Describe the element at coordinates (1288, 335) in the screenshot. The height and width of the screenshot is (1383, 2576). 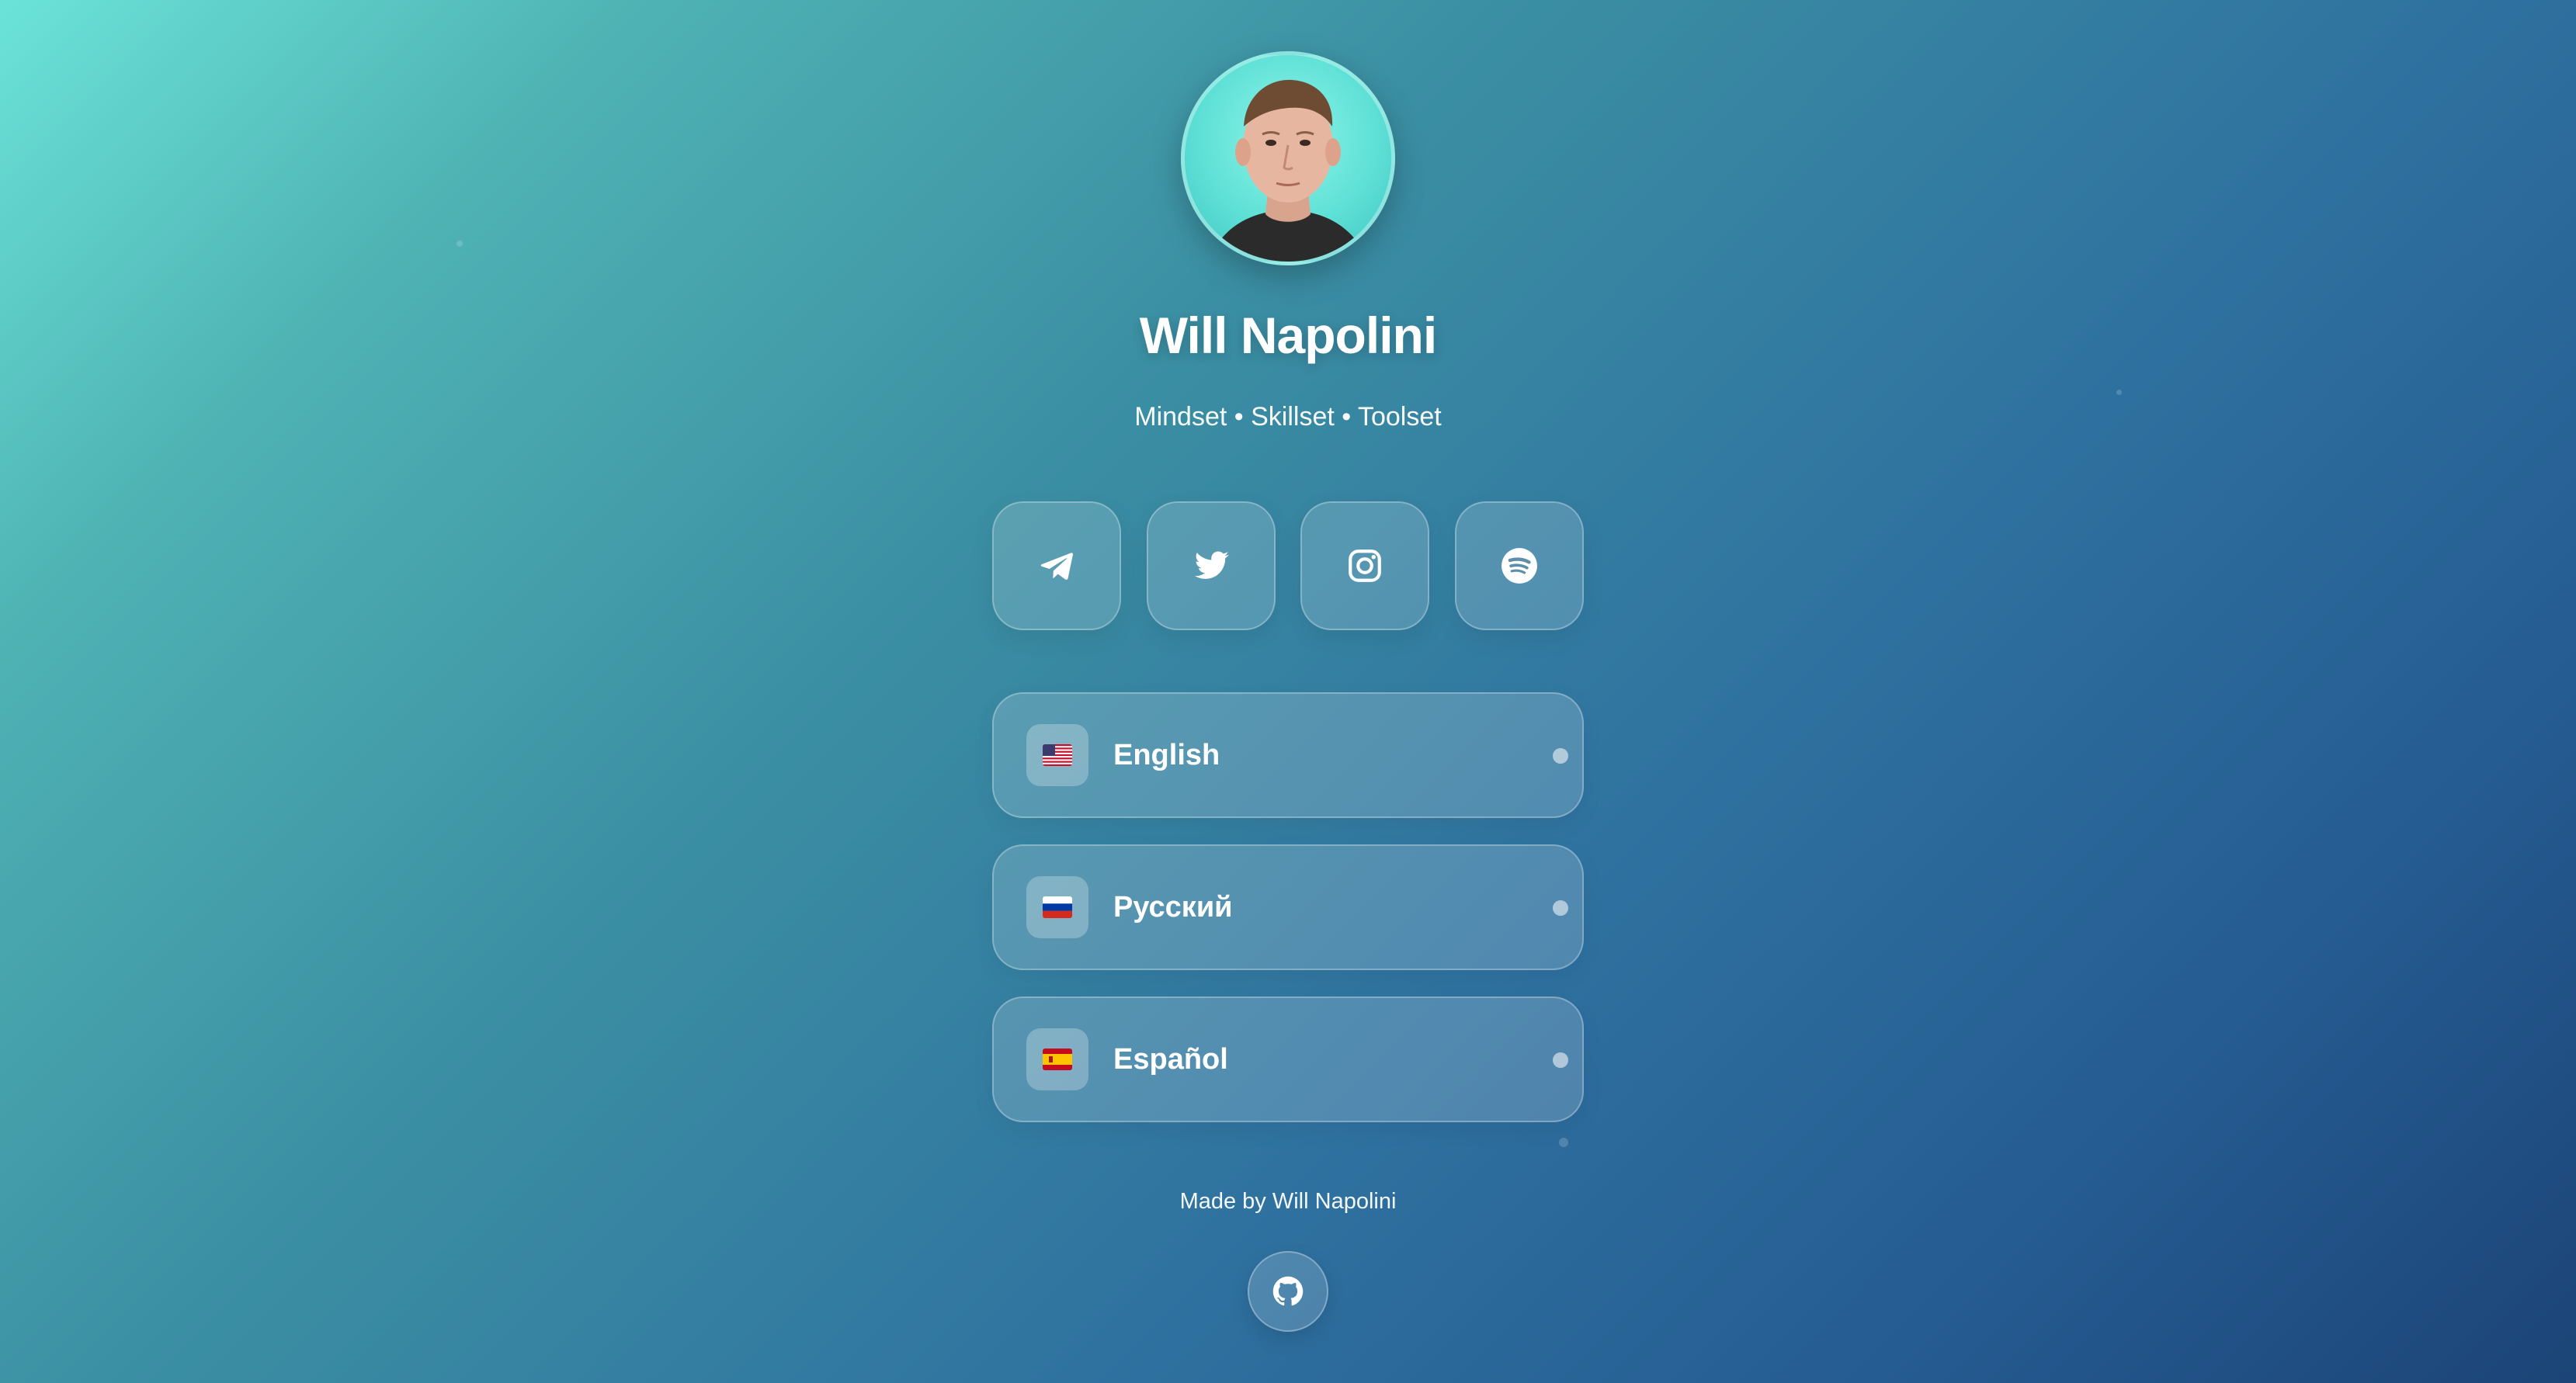
I see `profile-name: Will Napolini` at that location.